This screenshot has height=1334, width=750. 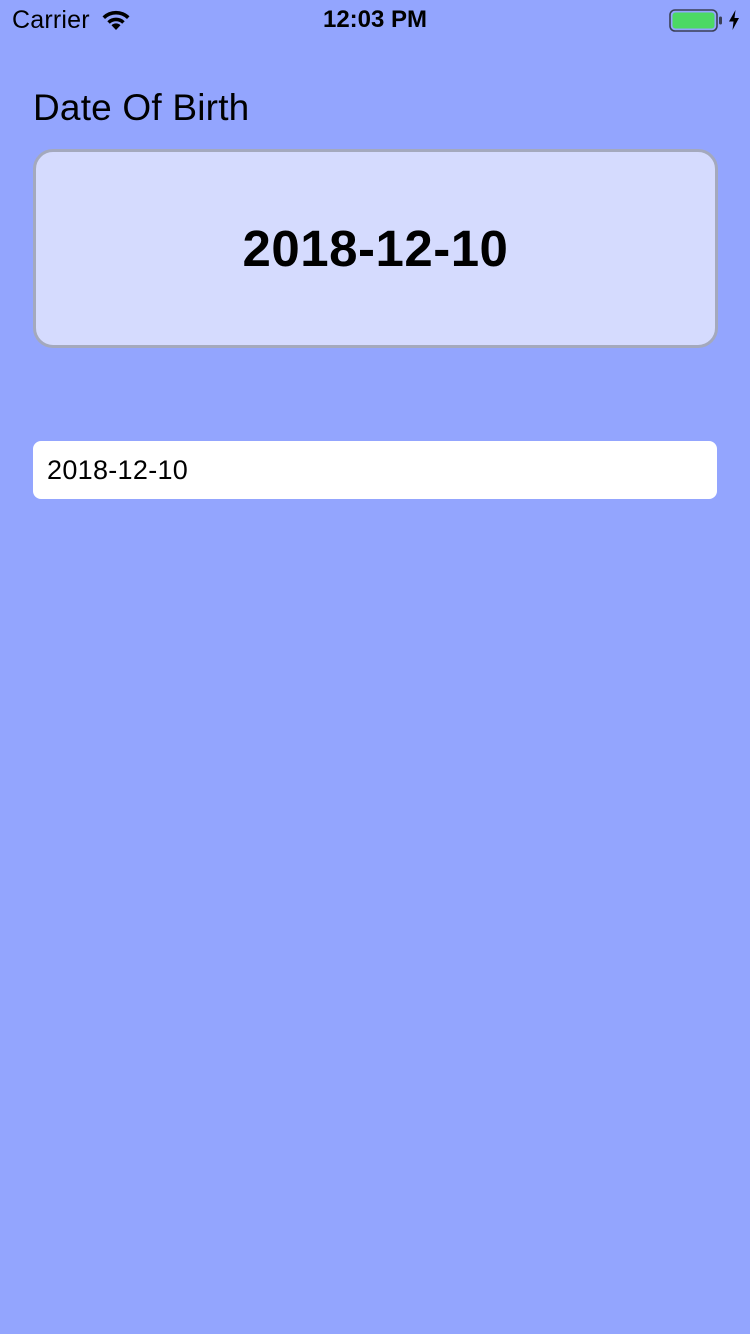 I want to click on date-picker-button: 2018-12-10, so click(x=375, y=248).